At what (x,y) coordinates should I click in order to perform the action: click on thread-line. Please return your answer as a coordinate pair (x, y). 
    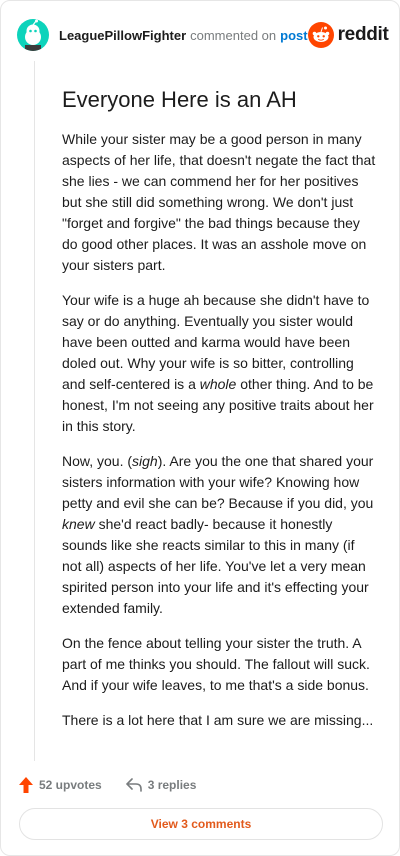
    Looking at the image, I should click on (34, 411).